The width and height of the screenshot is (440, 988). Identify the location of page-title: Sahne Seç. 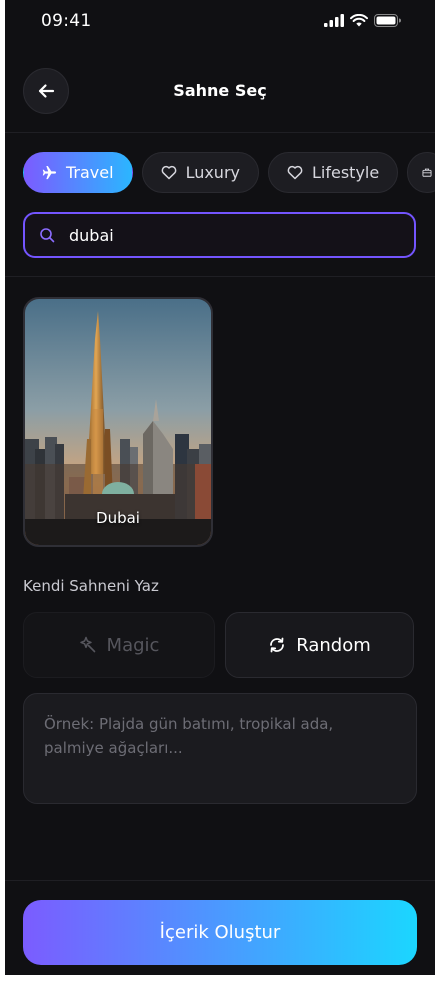
(220, 90).